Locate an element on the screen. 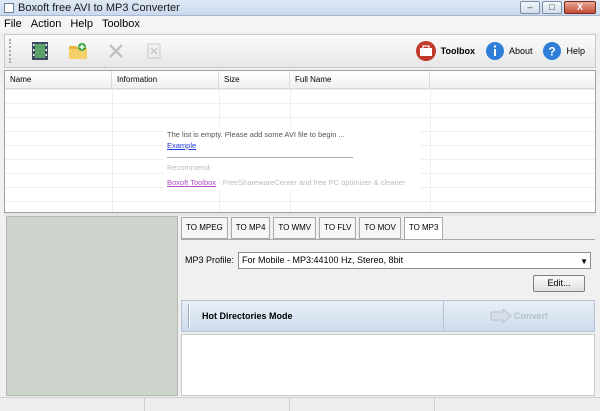 This screenshot has width=600, height=411. chevron-down-icon: ▼ is located at coordinates (584, 261).